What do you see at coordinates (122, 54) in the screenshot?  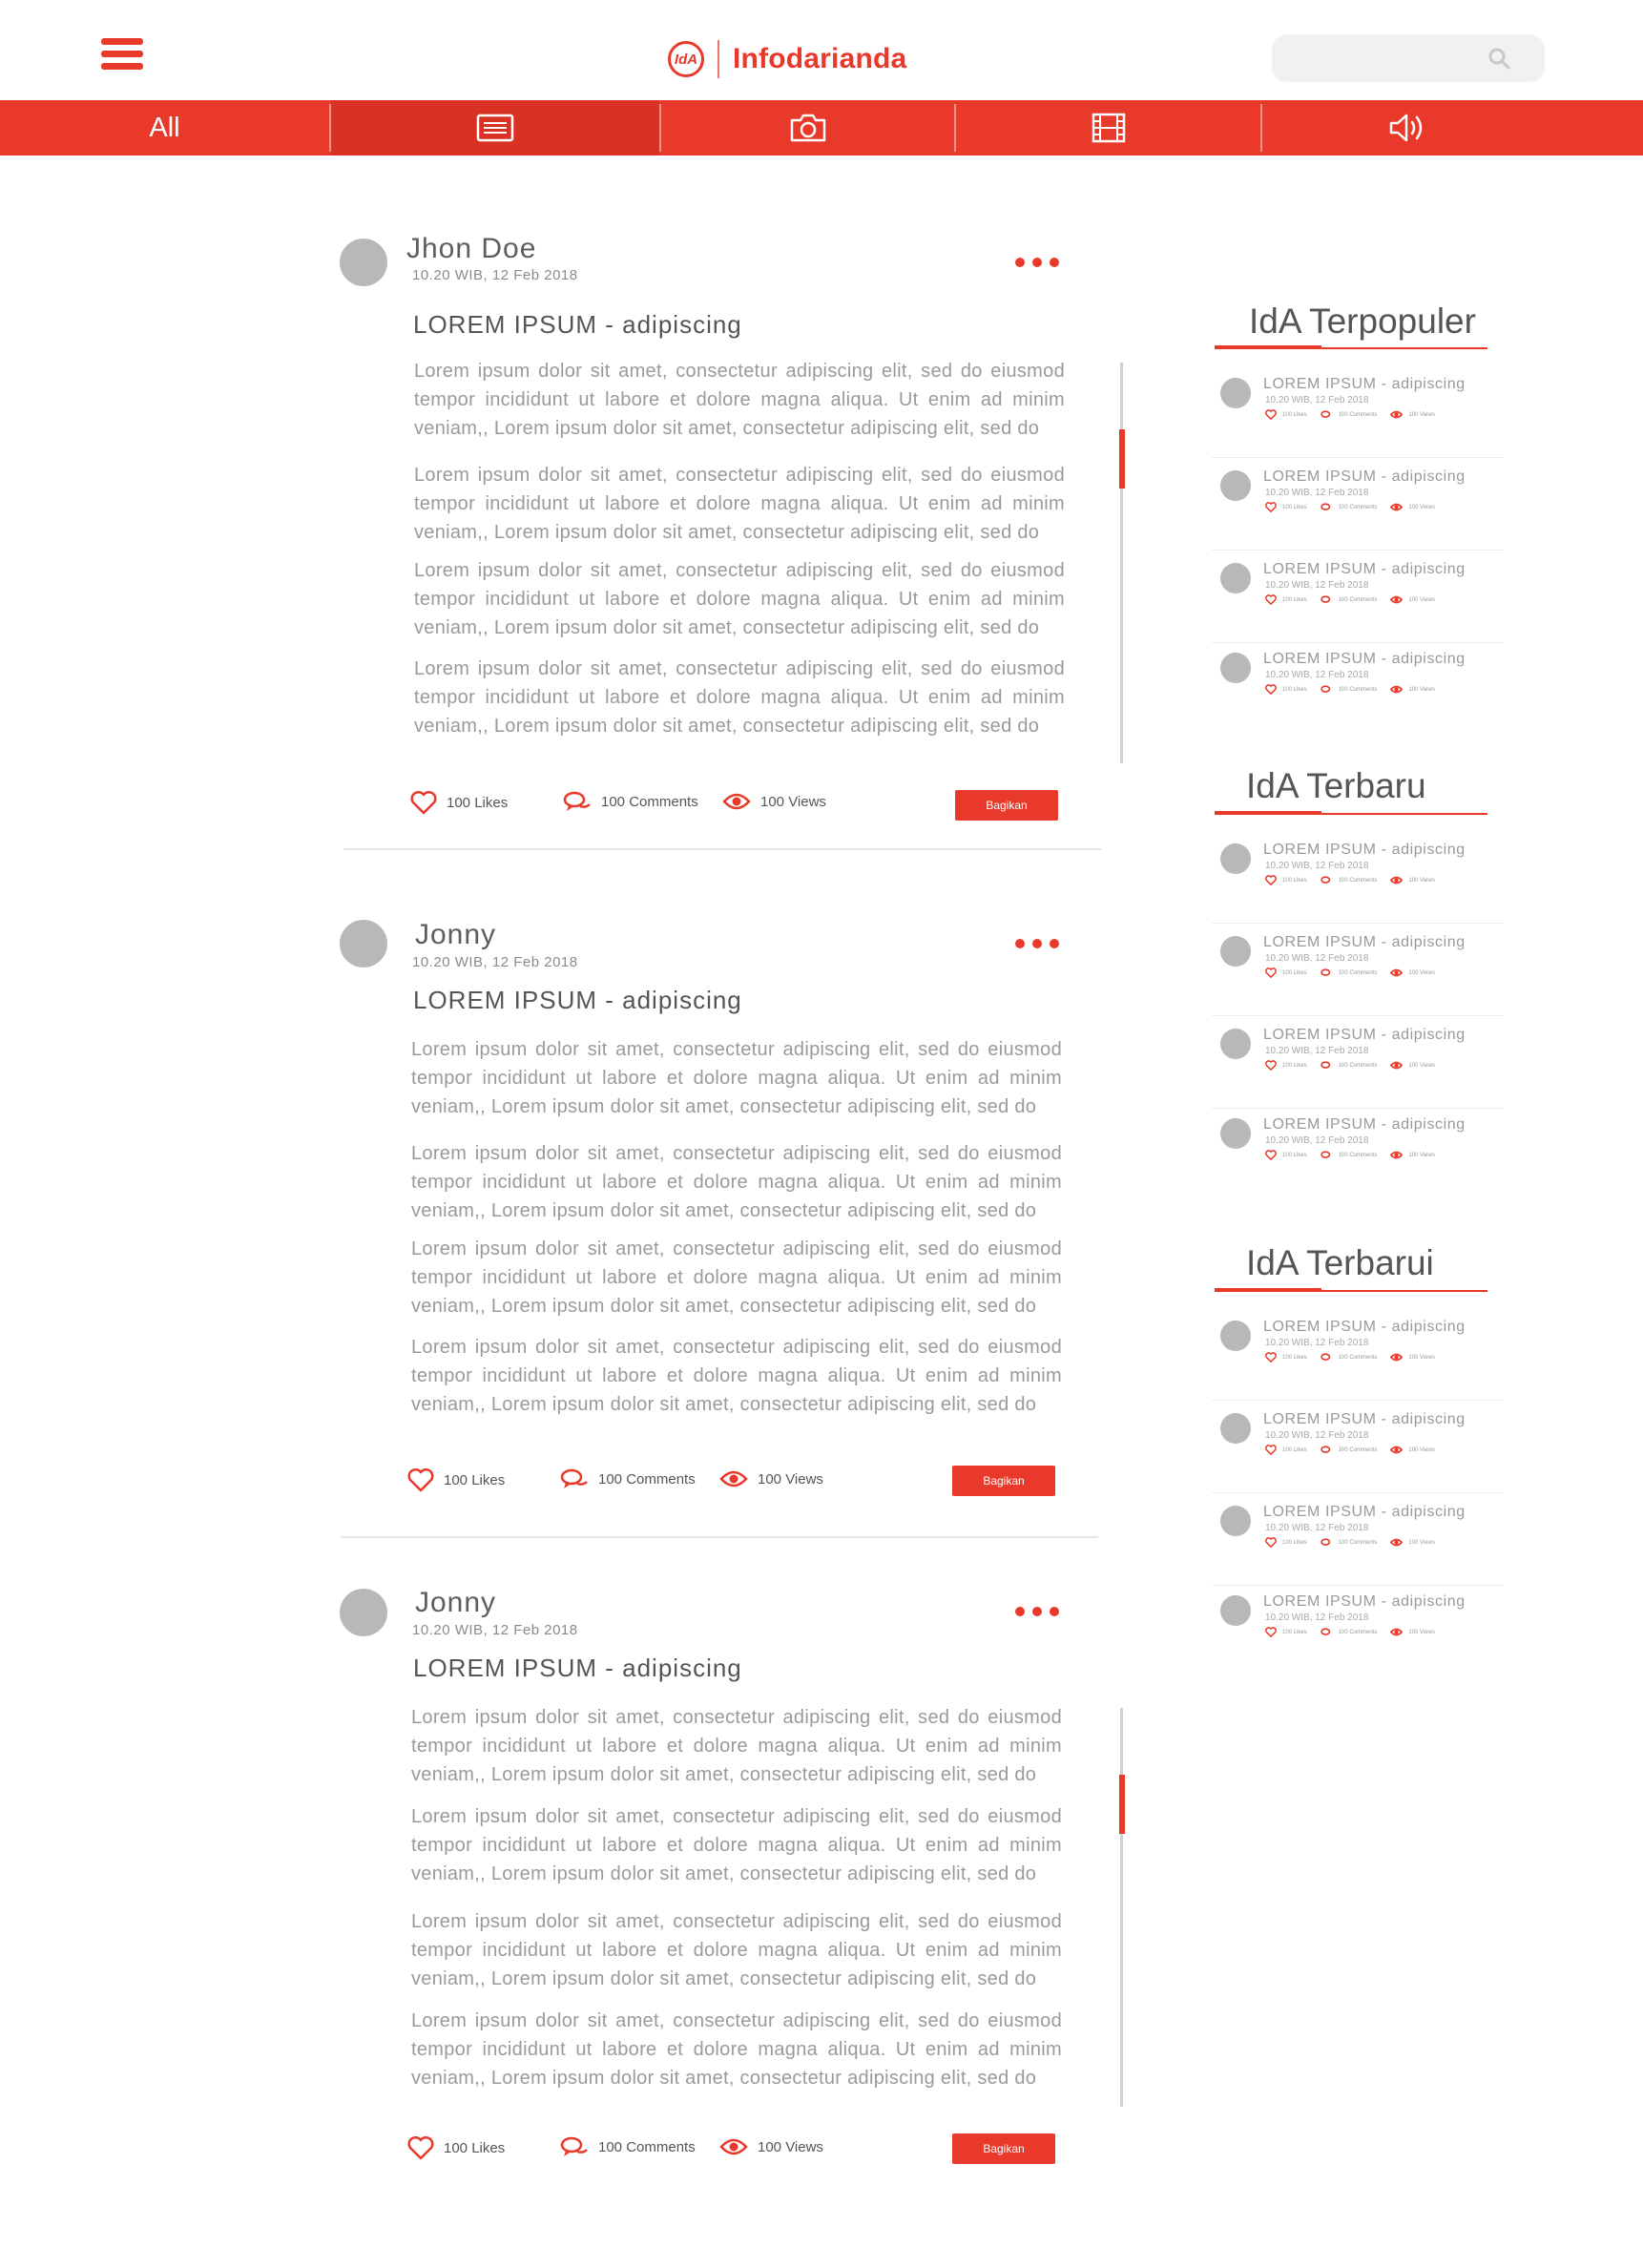 I see `menu-icon` at bounding box center [122, 54].